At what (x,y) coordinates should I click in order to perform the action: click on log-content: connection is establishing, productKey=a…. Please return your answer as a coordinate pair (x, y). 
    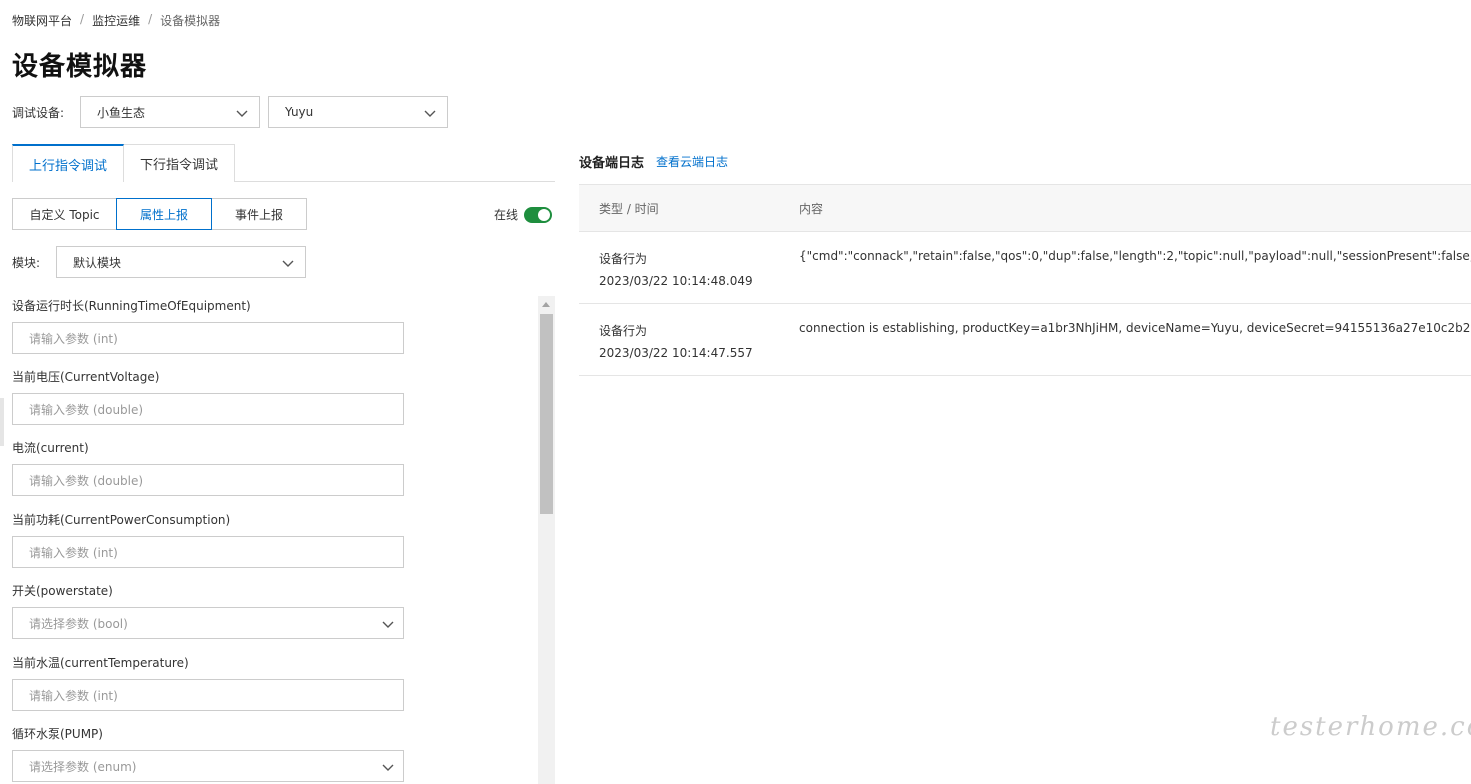
    Looking at the image, I should click on (1135, 328).